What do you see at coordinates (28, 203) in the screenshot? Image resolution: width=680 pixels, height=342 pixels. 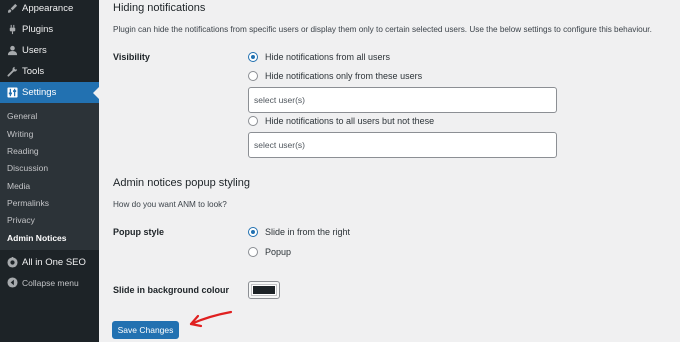 I see `submenu-item-permalinks: Permalinks` at bounding box center [28, 203].